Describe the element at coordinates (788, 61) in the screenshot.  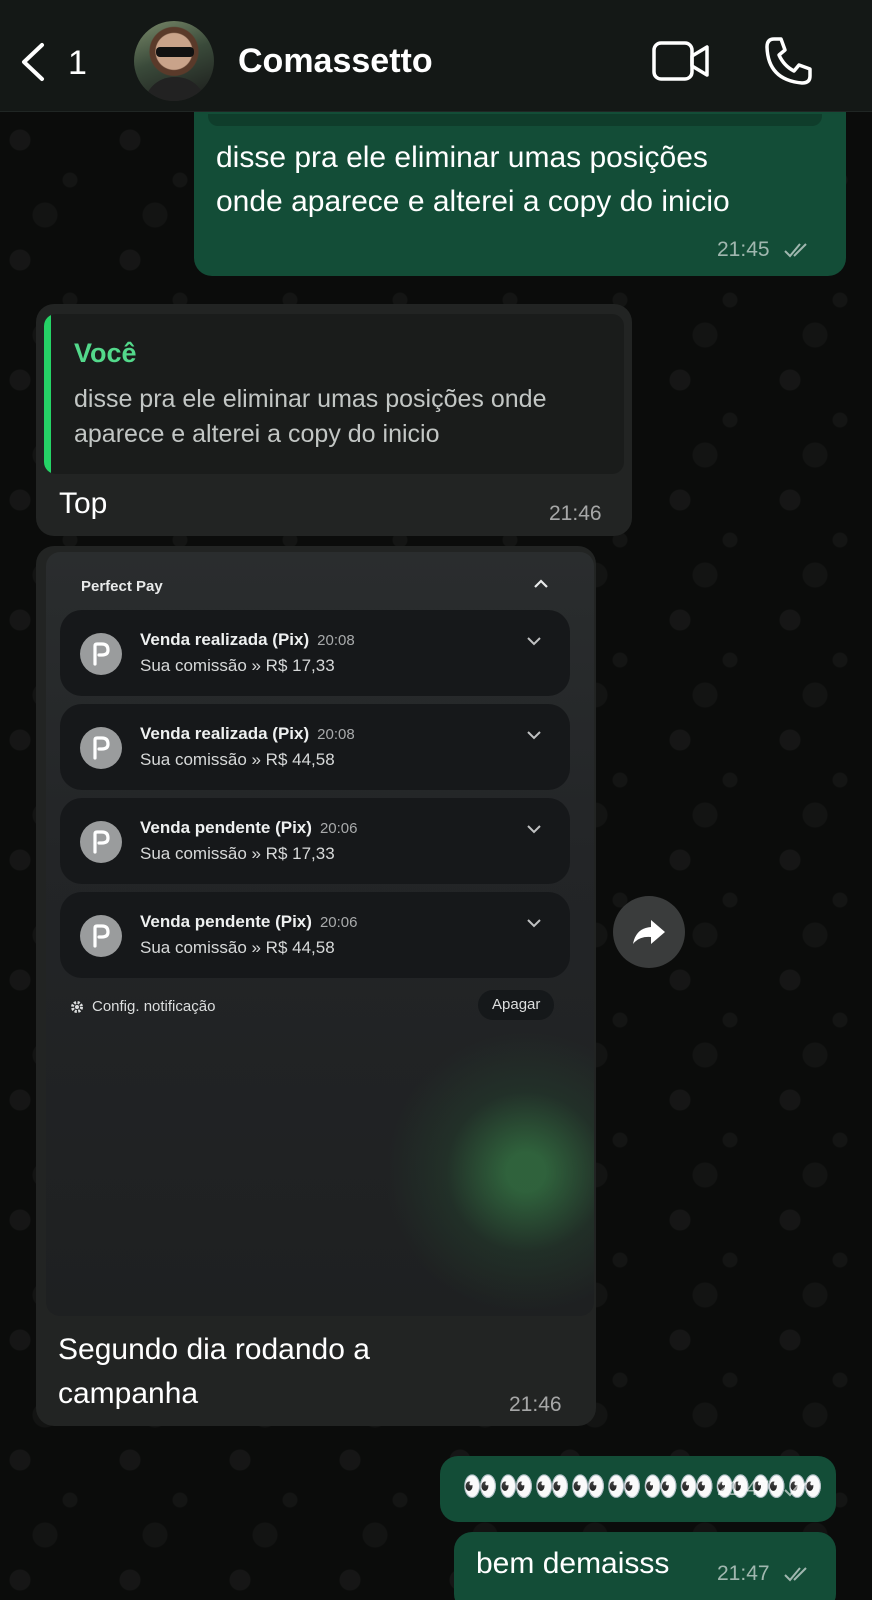
I see `phone-icon` at that location.